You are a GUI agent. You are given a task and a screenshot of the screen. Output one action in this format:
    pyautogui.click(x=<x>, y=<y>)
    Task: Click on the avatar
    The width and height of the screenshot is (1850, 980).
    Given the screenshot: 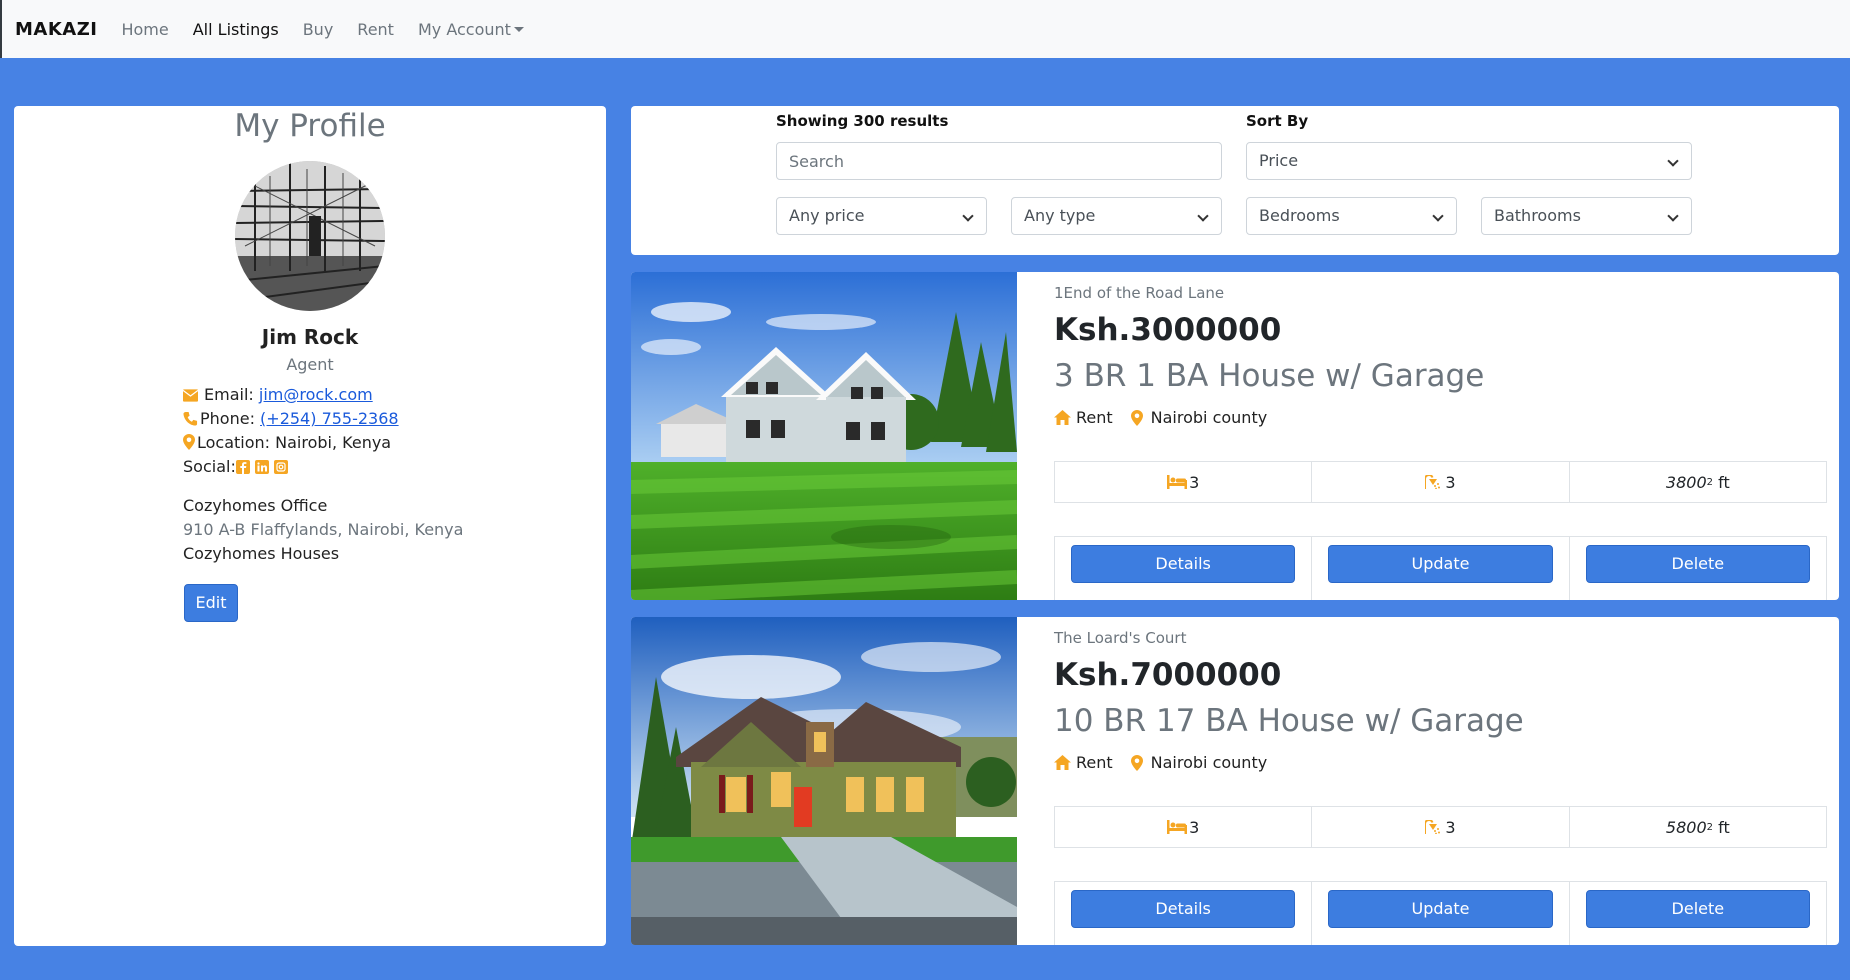 What is the action you would take?
    pyautogui.click(x=310, y=236)
    